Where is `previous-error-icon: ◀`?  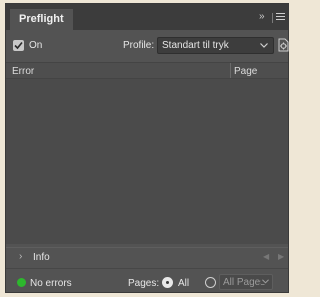 previous-error-icon: ◀ is located at coordinates (266, 256).